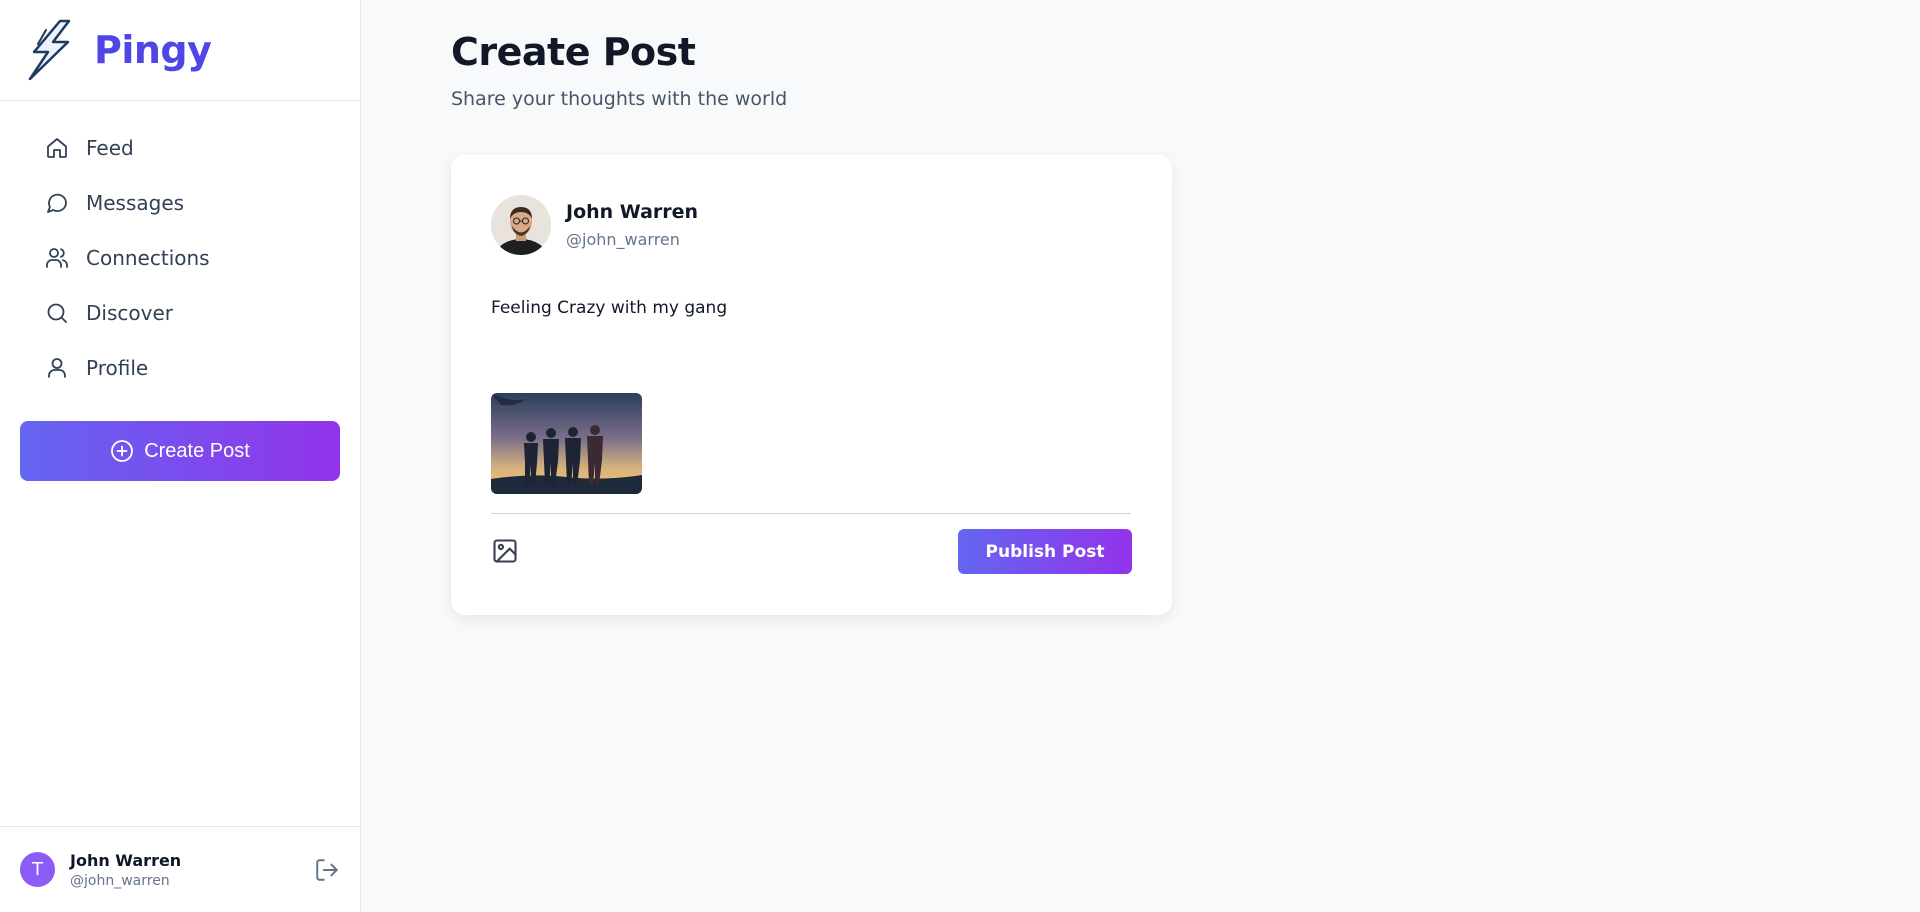 This screenshot has width=1920, height=912. Describe the element at coordinates (37, 869) in the screenshot. I see `avatar: T` at that location.